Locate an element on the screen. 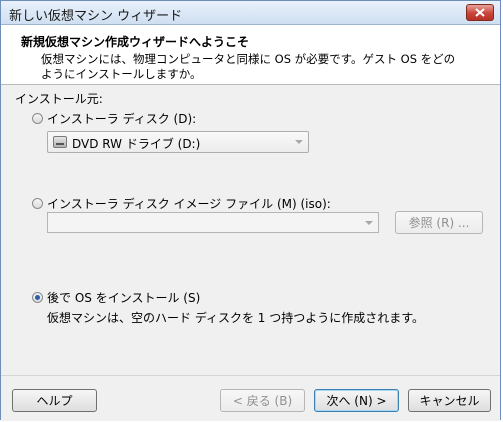 This screenshot has height=422, width=503. header-title: 新規仮想マシン作成ウィザードへようこそ is located at coordinates (135, 42).